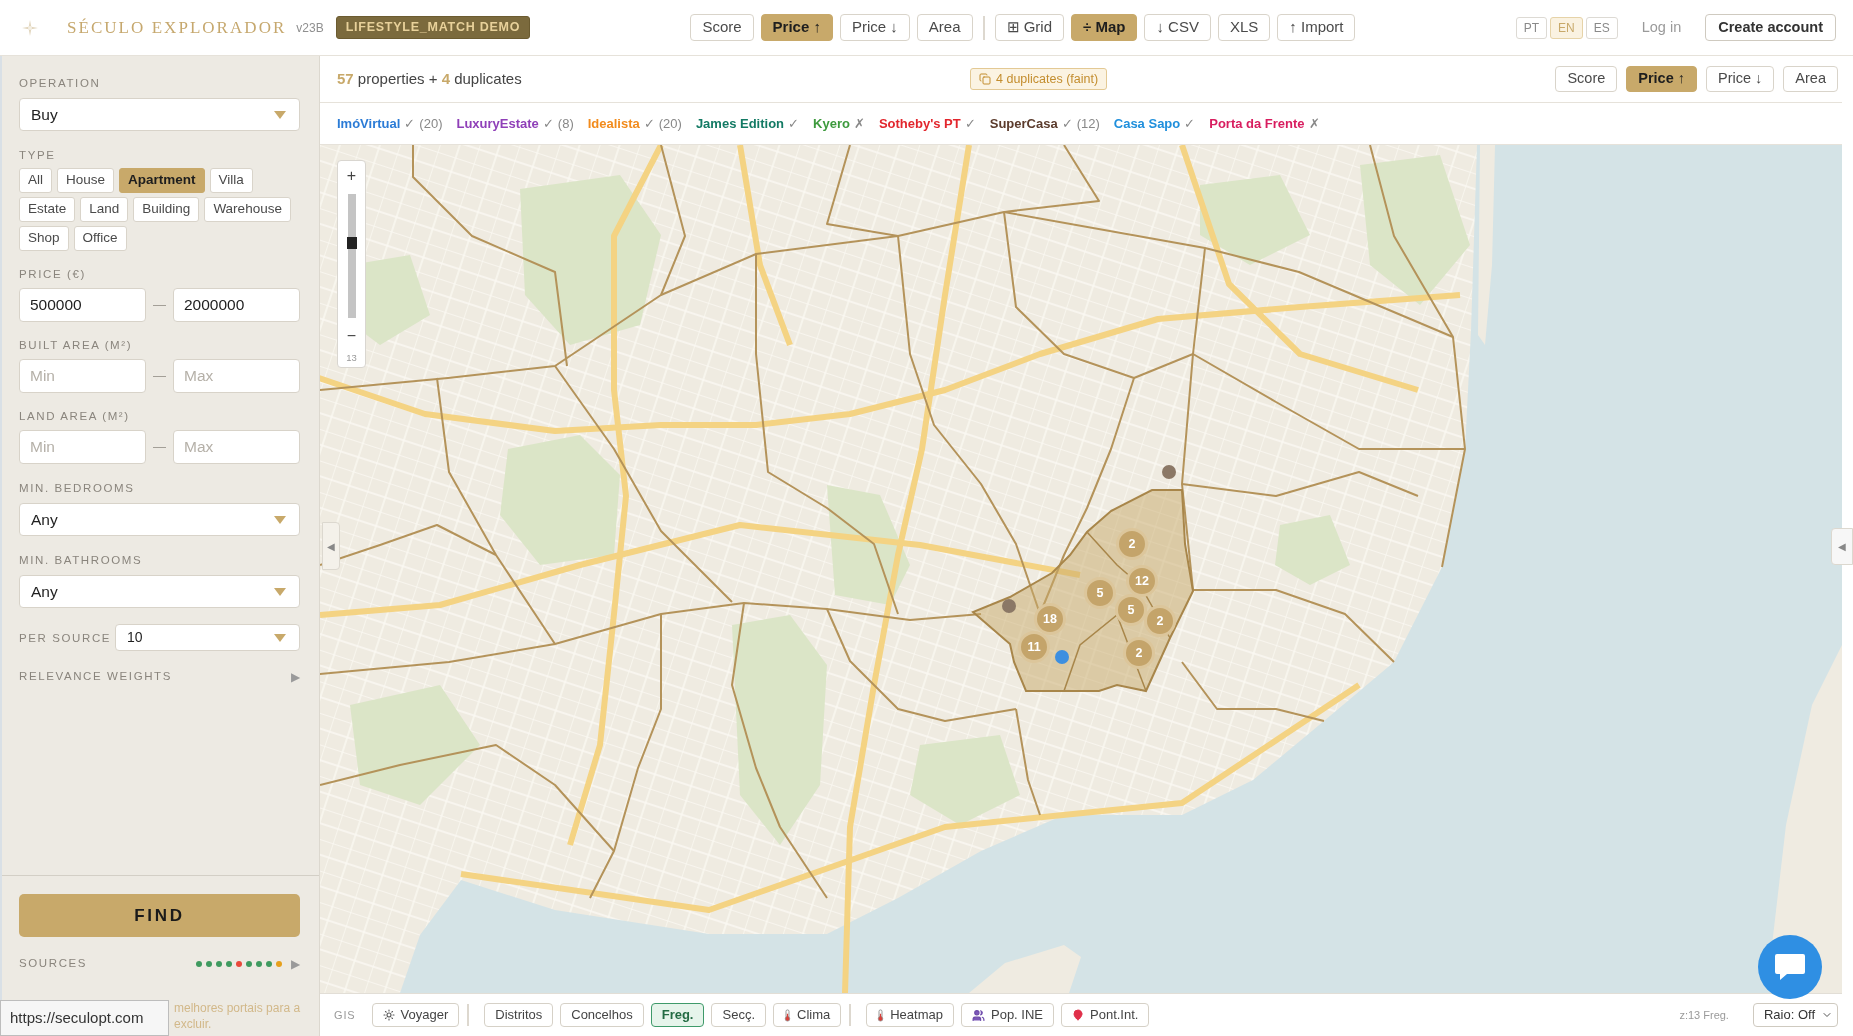  I want to click on type-chip: Villa, so click(231, 180).